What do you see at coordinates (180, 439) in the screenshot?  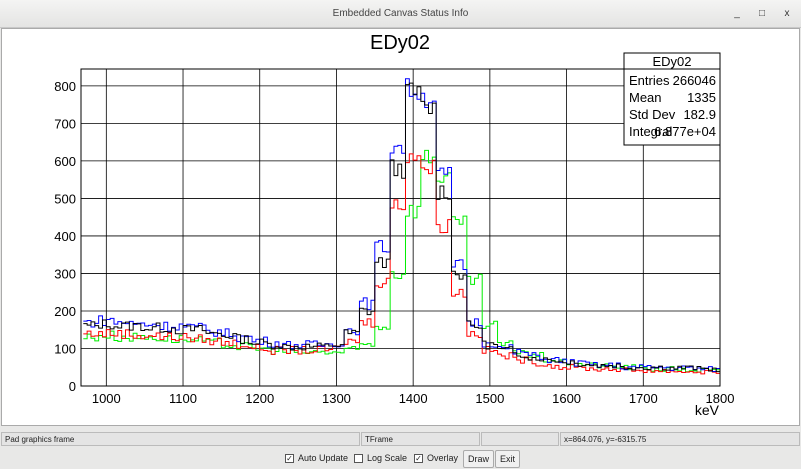 I see `status-object: Pad graphics frame` at bounding box center [180, 439].